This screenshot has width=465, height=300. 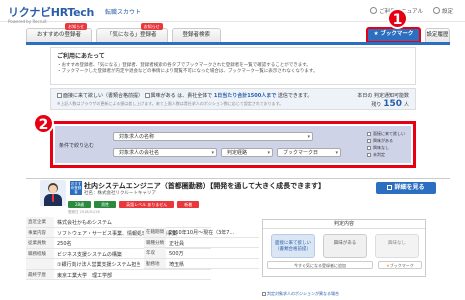 I want to click on info-key: 最終学歴, so click(x=40, y=274).